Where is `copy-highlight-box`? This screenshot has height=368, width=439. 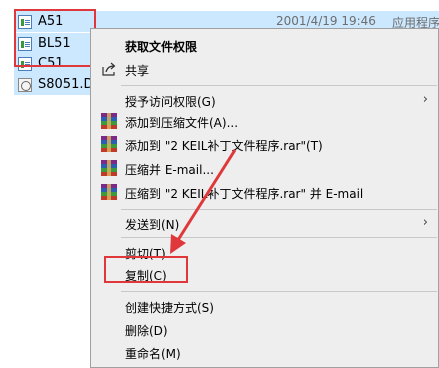
copy-highlight-box is located at coordinates (146, 269).